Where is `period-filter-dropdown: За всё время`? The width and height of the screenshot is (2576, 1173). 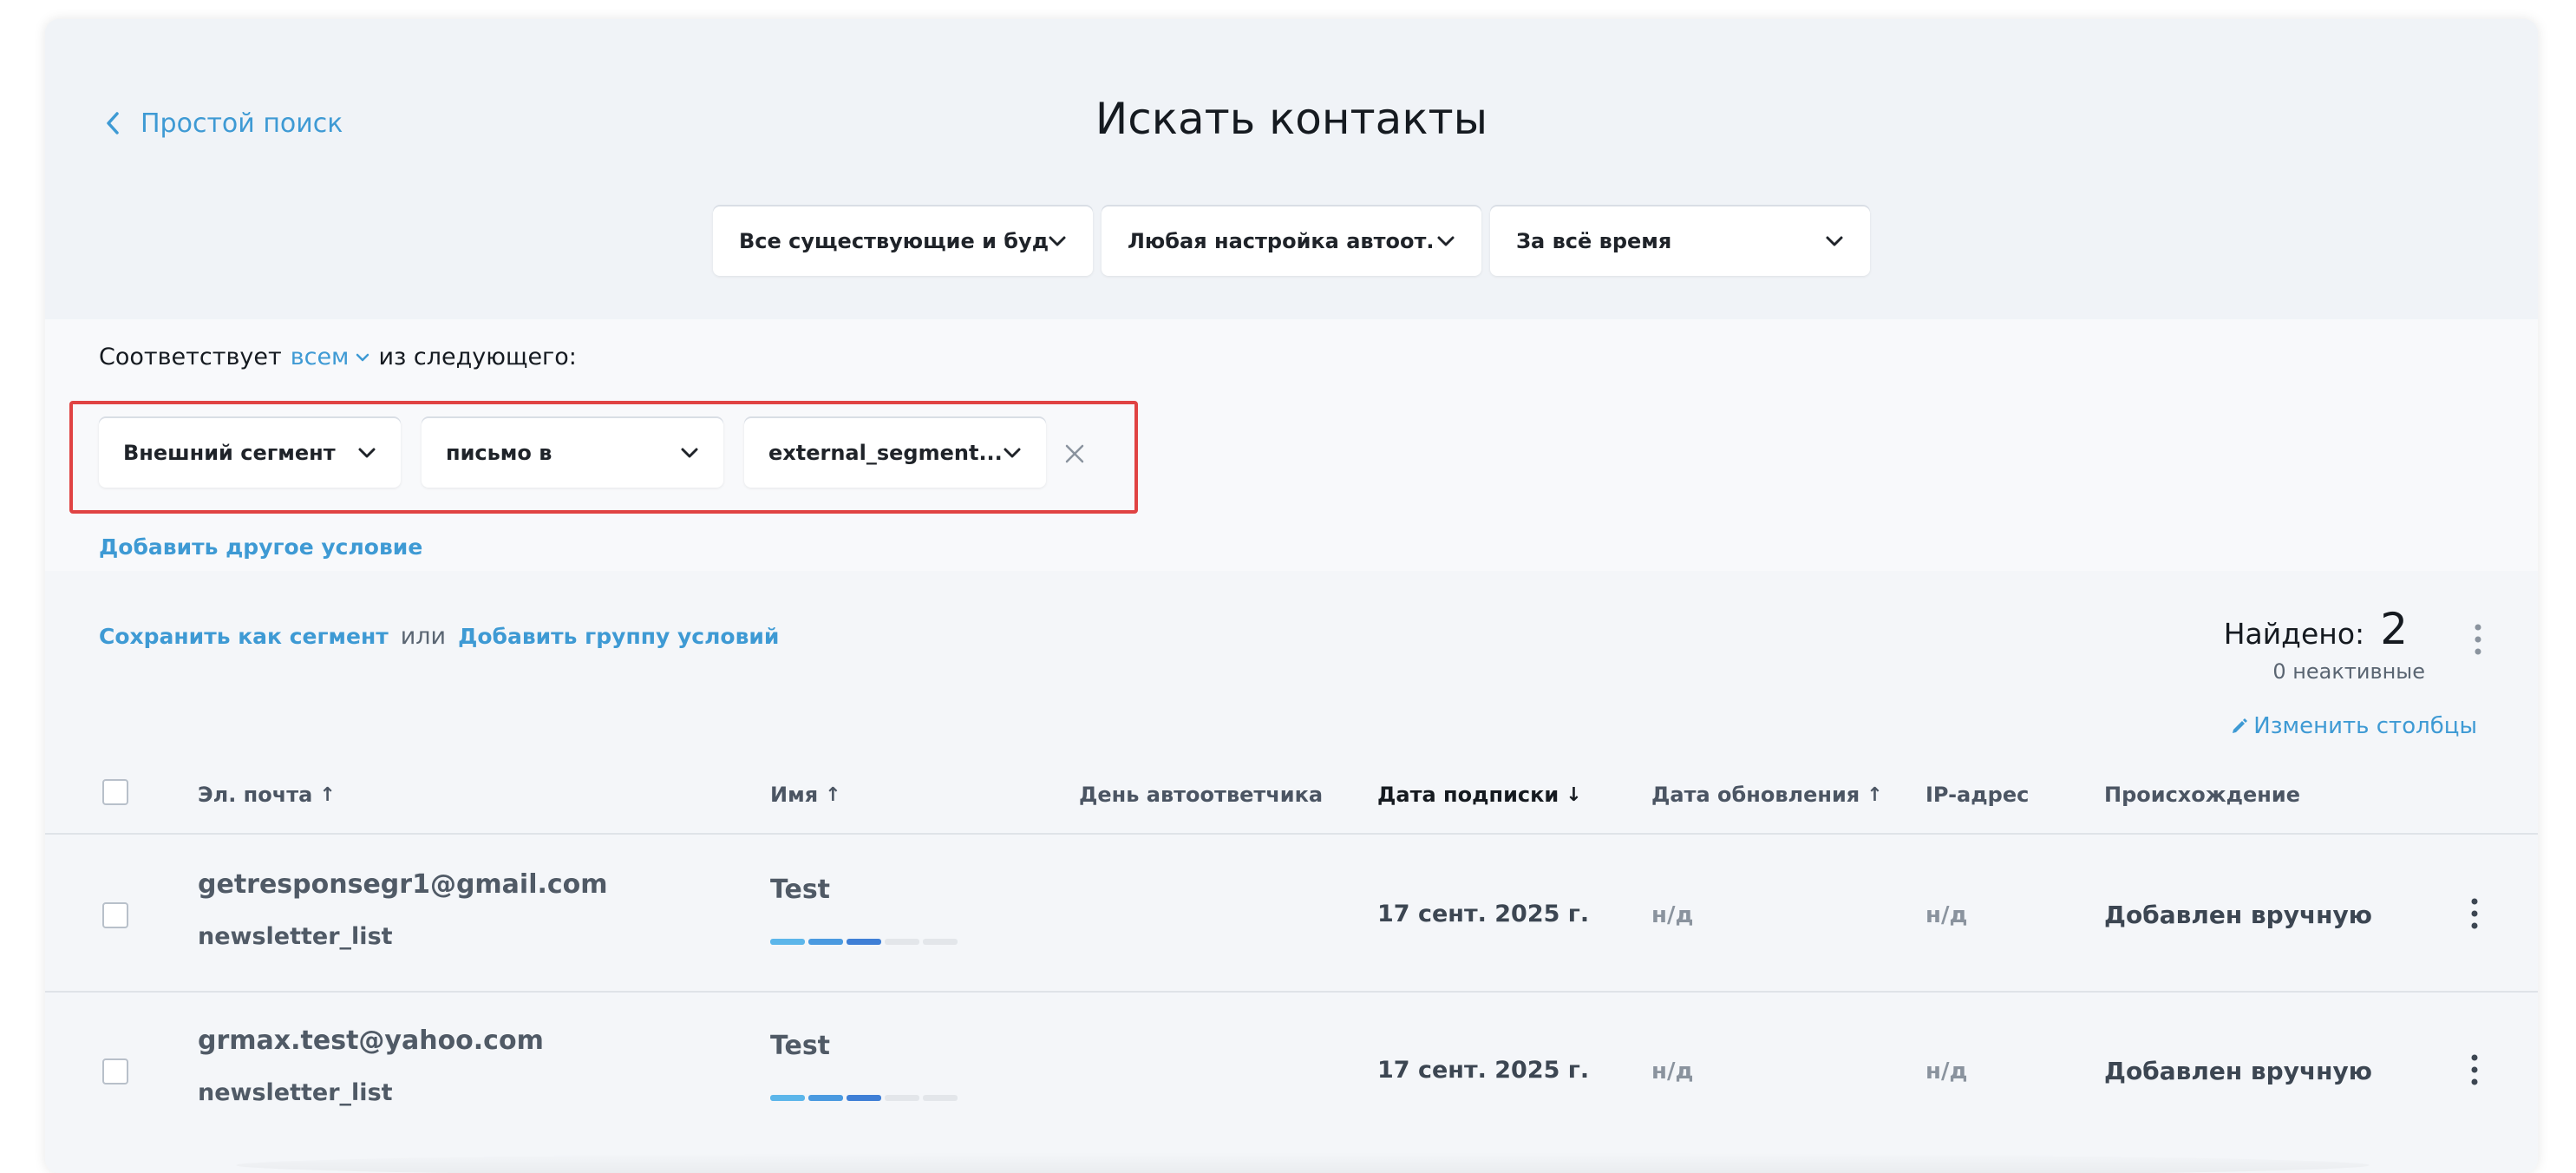
period-filter-dropdown: За всё время is located at coordinates (1680, 241).